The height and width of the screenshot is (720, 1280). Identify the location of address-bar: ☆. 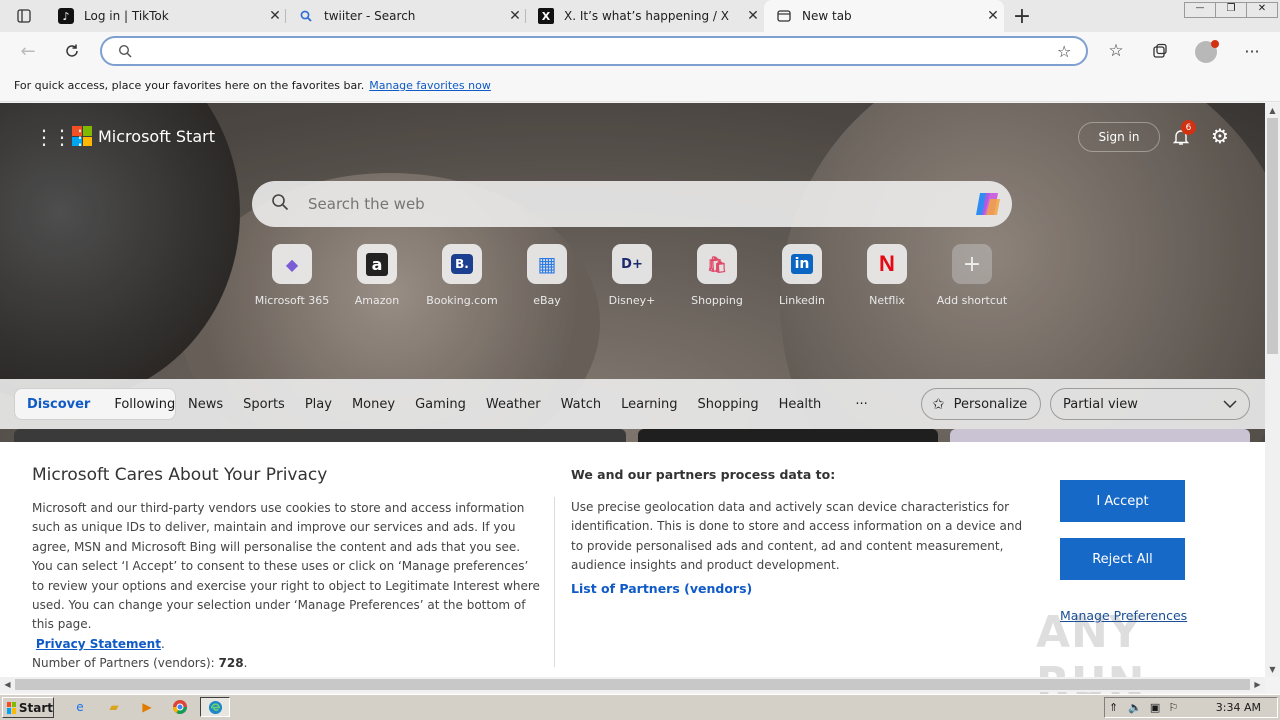
(594, 51).